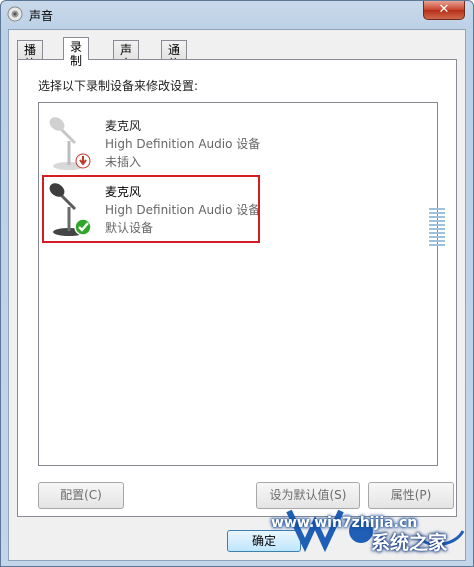 The image size is (474, 567). I want to click on tab-playback: 播放, so click(30, 55).